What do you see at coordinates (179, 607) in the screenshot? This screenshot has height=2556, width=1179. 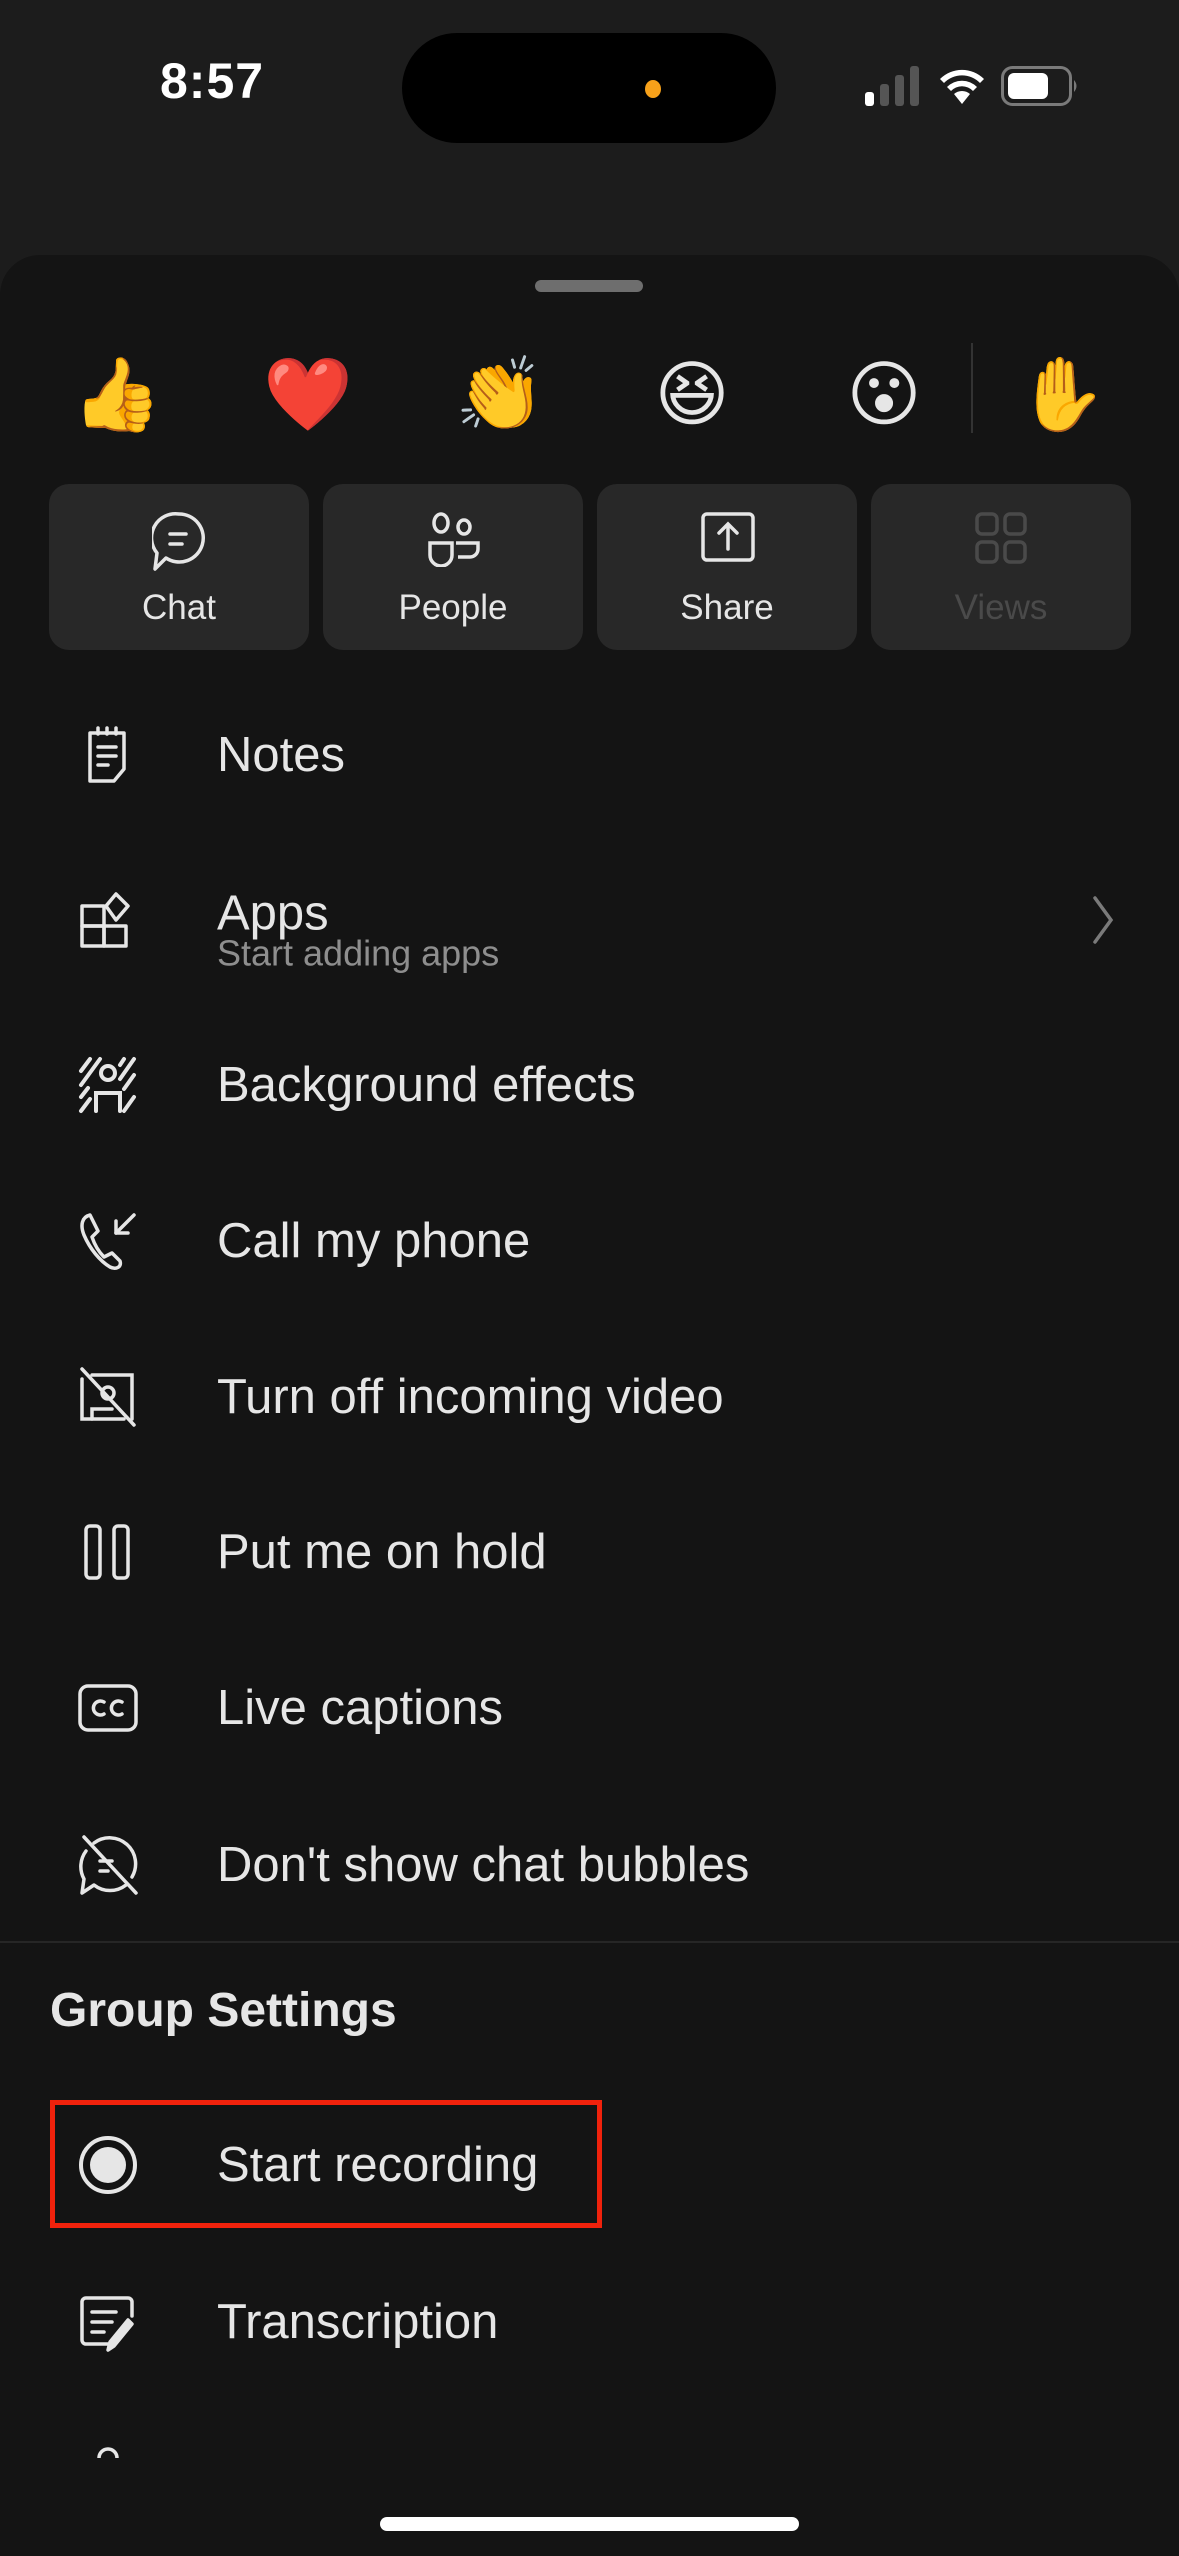 I see `chat-tile-label: Chat` at bounding box center [179, 607].